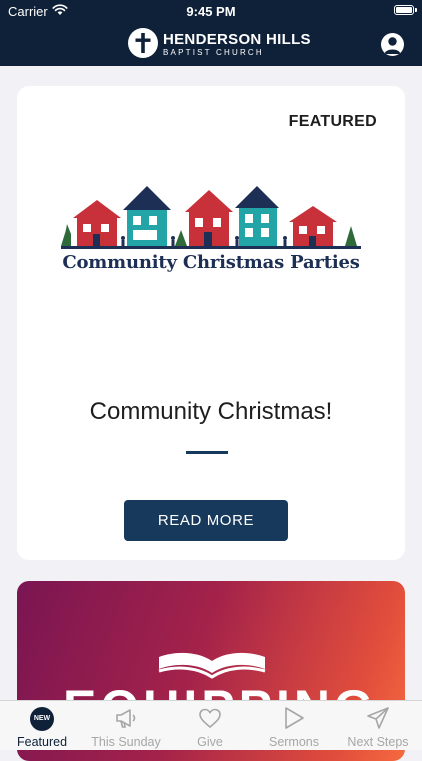 Image resolution: width=422 pixels, height=761 pixels. I want to click on read-more-button: READ MORE, so click(206, 520).